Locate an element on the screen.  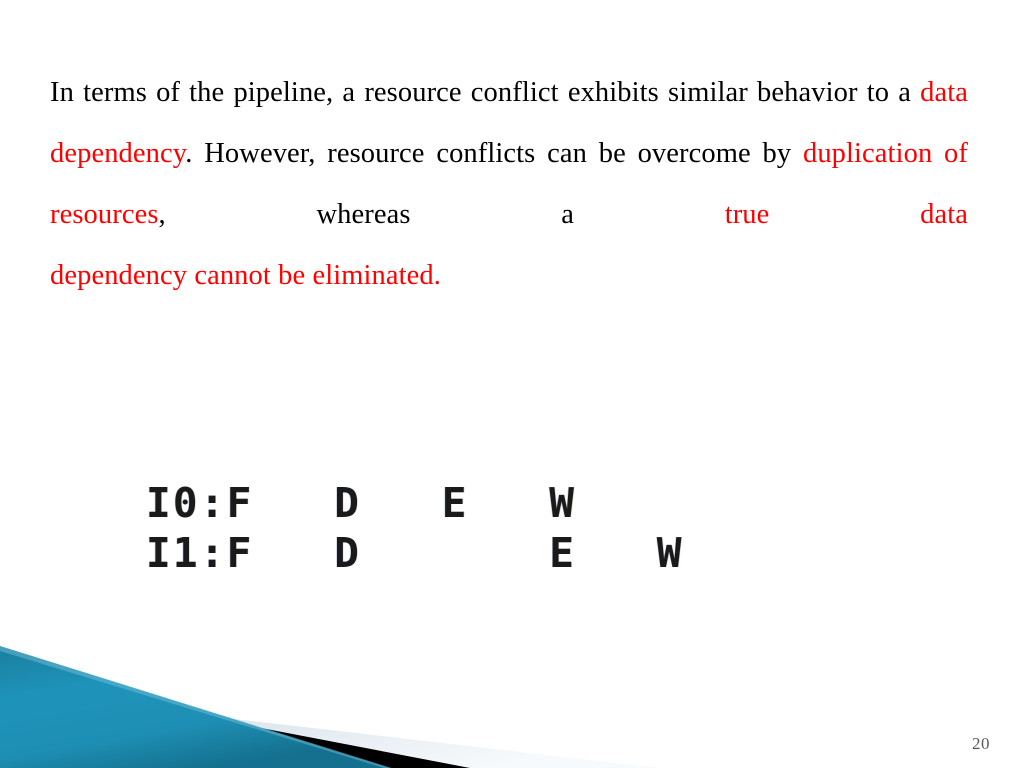
deco-black-stripe is located at coordinates (235, 723).